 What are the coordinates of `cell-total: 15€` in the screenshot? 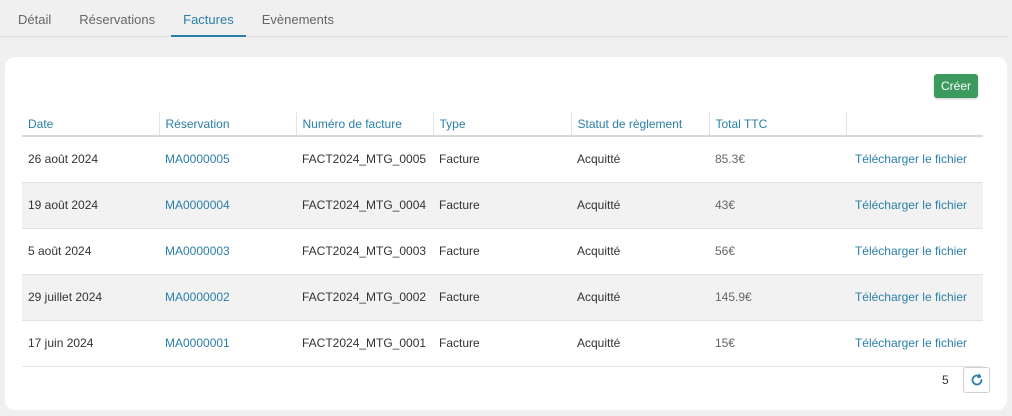 It's located at (777, 343).